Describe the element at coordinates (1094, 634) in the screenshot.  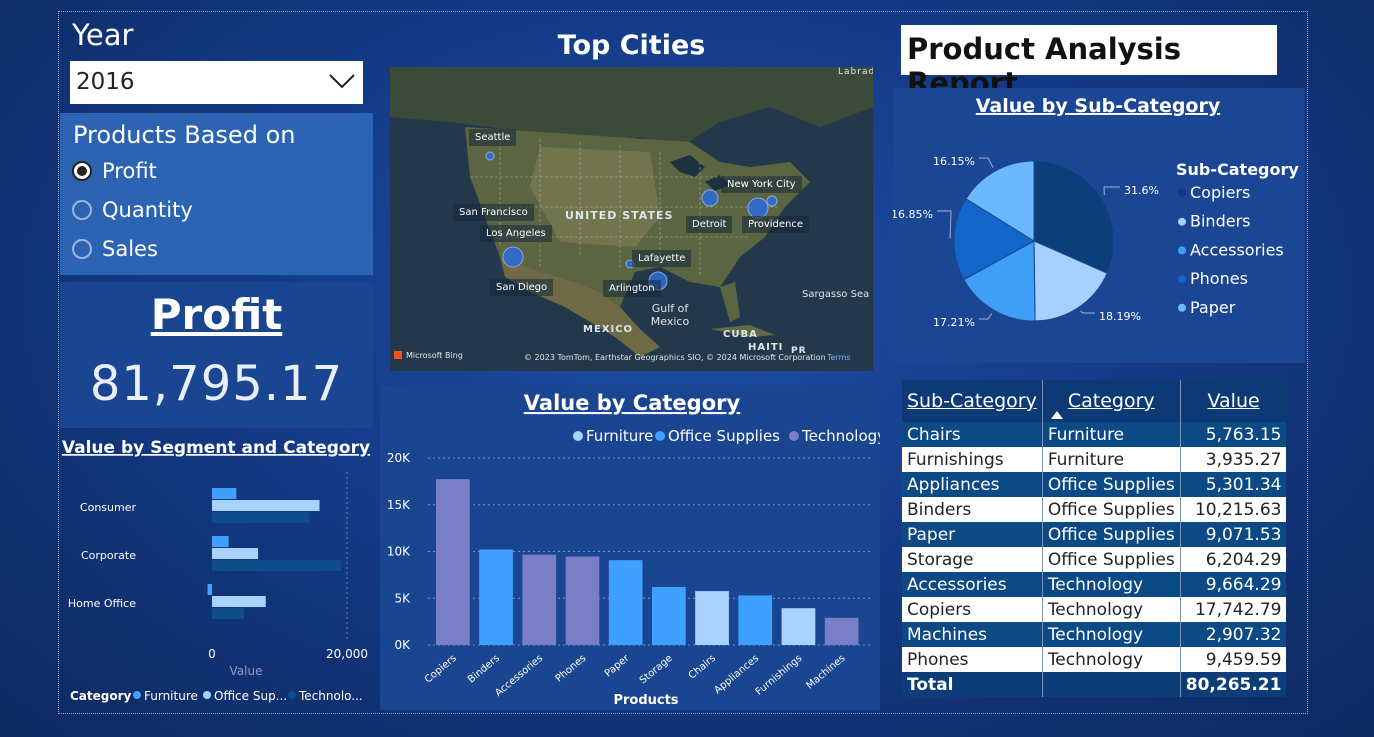
I see `table-row: Machines Technology 2,907.32` at that location.